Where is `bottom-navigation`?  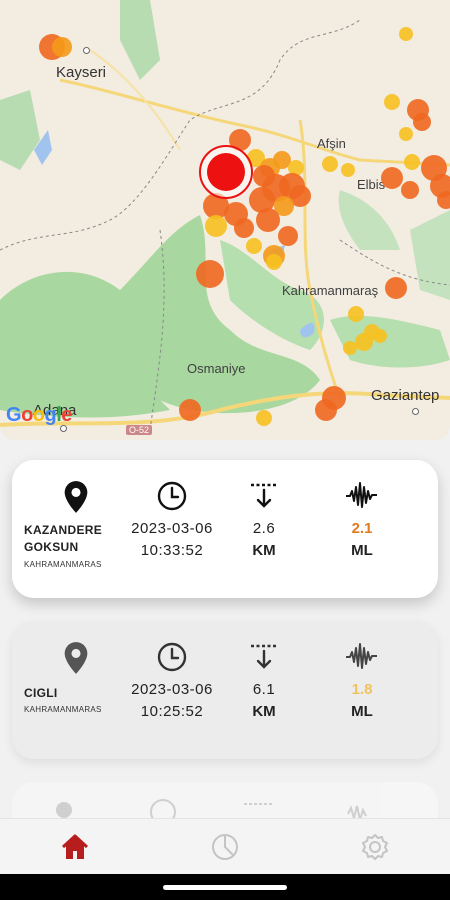 bottom-navigation is located at coordinates (225, 846).